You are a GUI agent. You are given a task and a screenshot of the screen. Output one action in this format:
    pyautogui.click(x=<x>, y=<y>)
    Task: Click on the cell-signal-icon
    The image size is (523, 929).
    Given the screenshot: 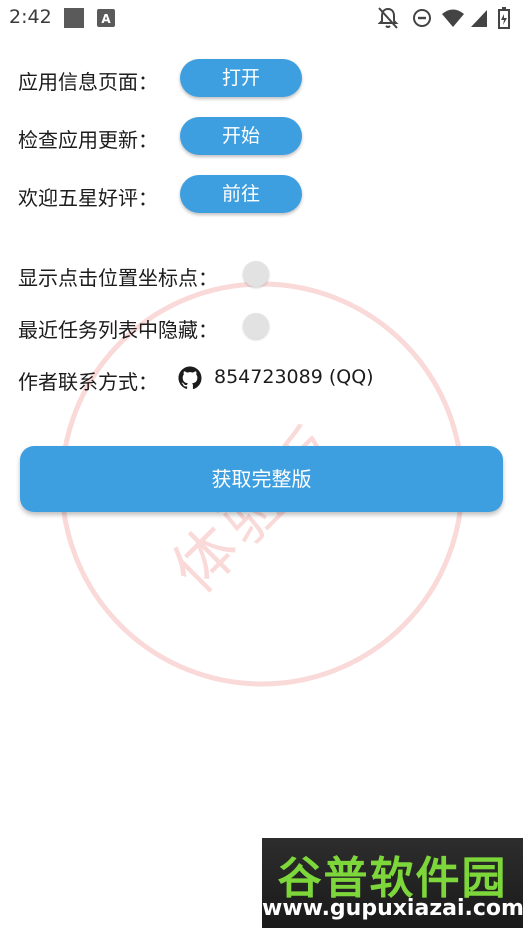 What is the action you would take?
    pyautogui.click(x=479, y=18)
    